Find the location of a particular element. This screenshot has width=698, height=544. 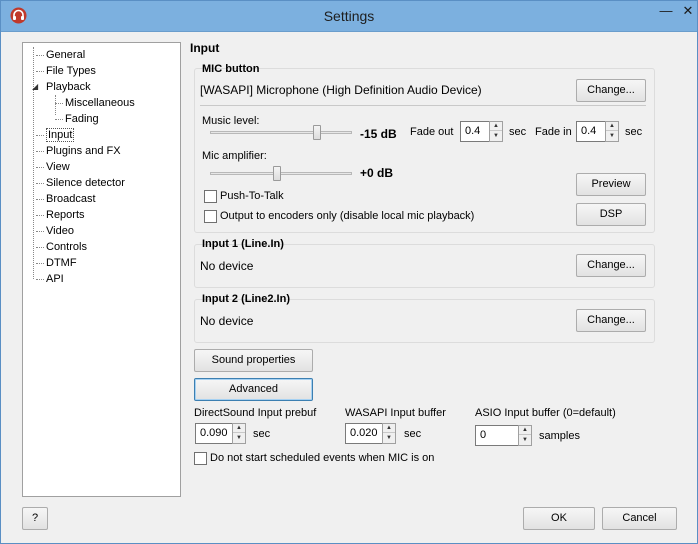

page-title: Input is located at coordinates (205, 48).